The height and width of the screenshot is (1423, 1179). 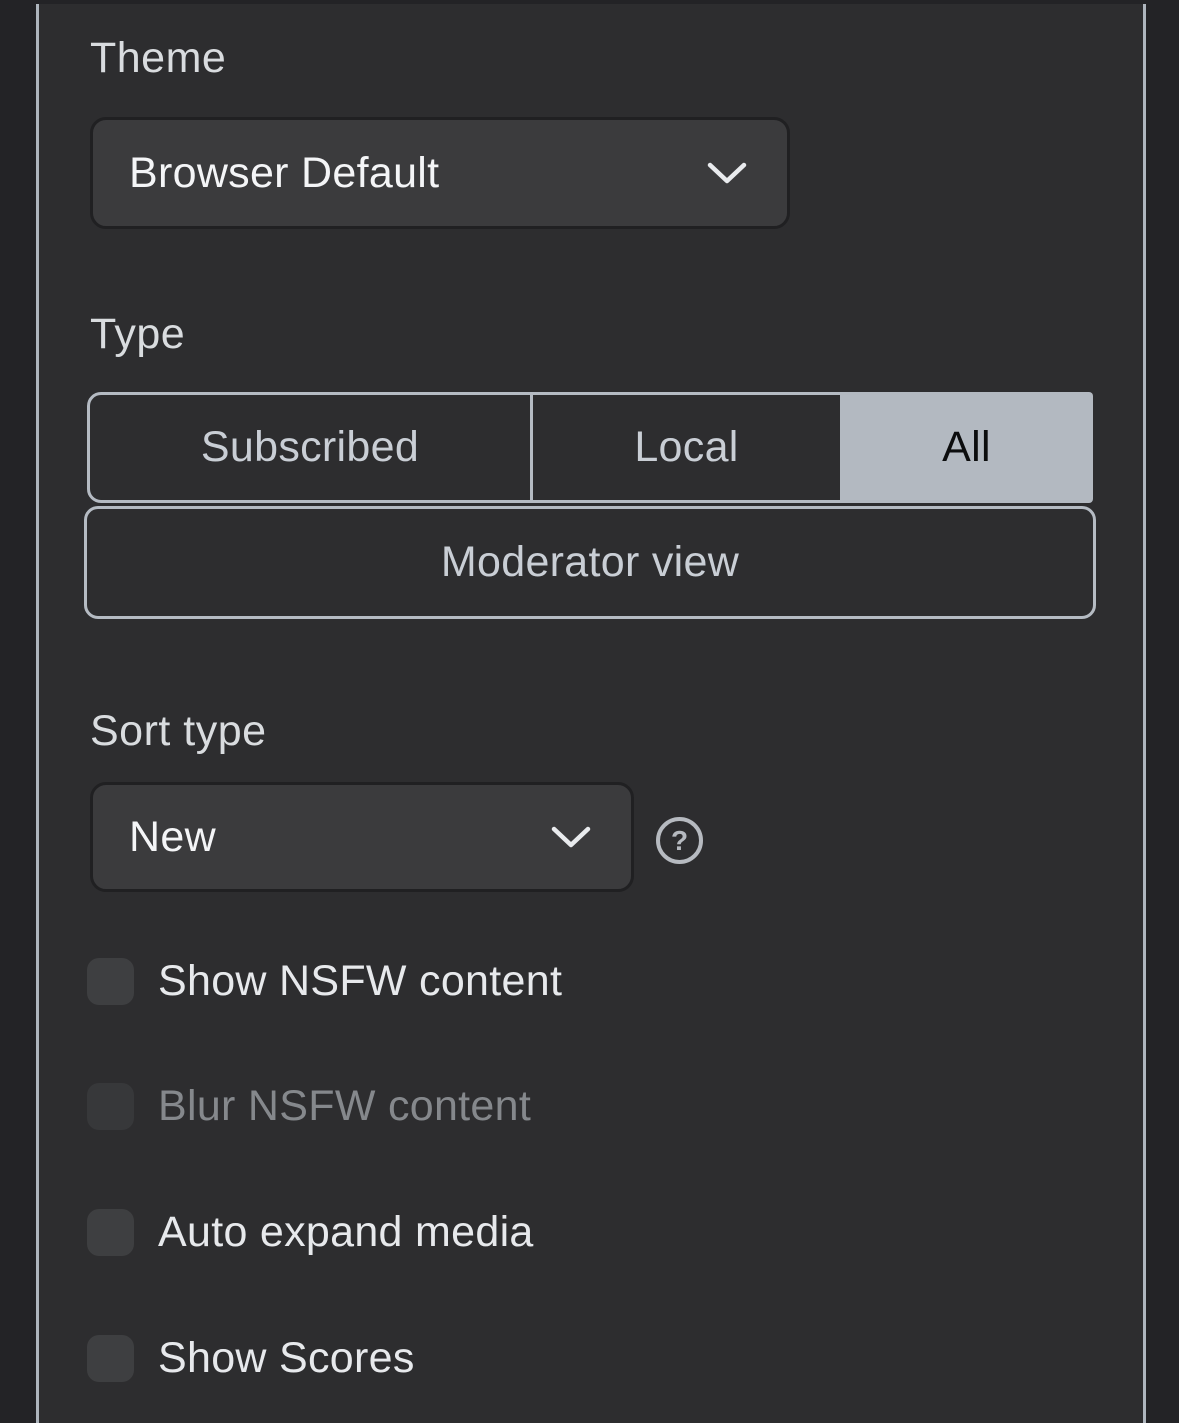 I want to click on show-scores-label: Show Scores, so click(x=286, y=1357).